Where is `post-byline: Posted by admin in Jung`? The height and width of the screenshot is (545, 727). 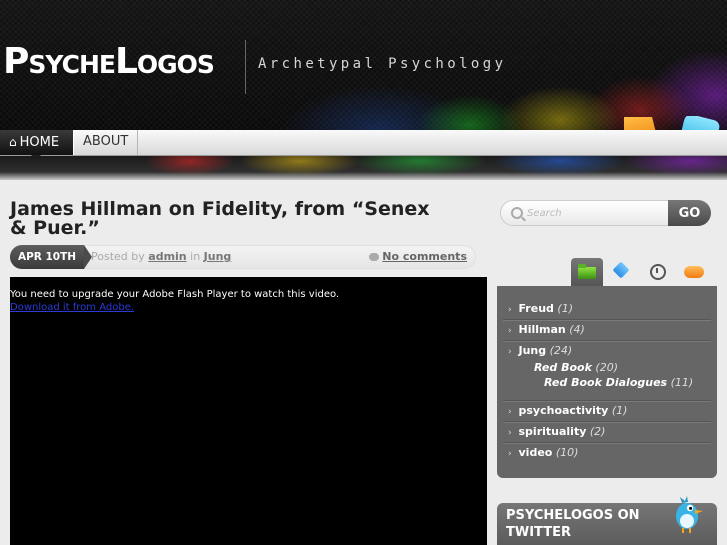 post-byline: Posted by admin in Jung is located at coordinates (161, 257).